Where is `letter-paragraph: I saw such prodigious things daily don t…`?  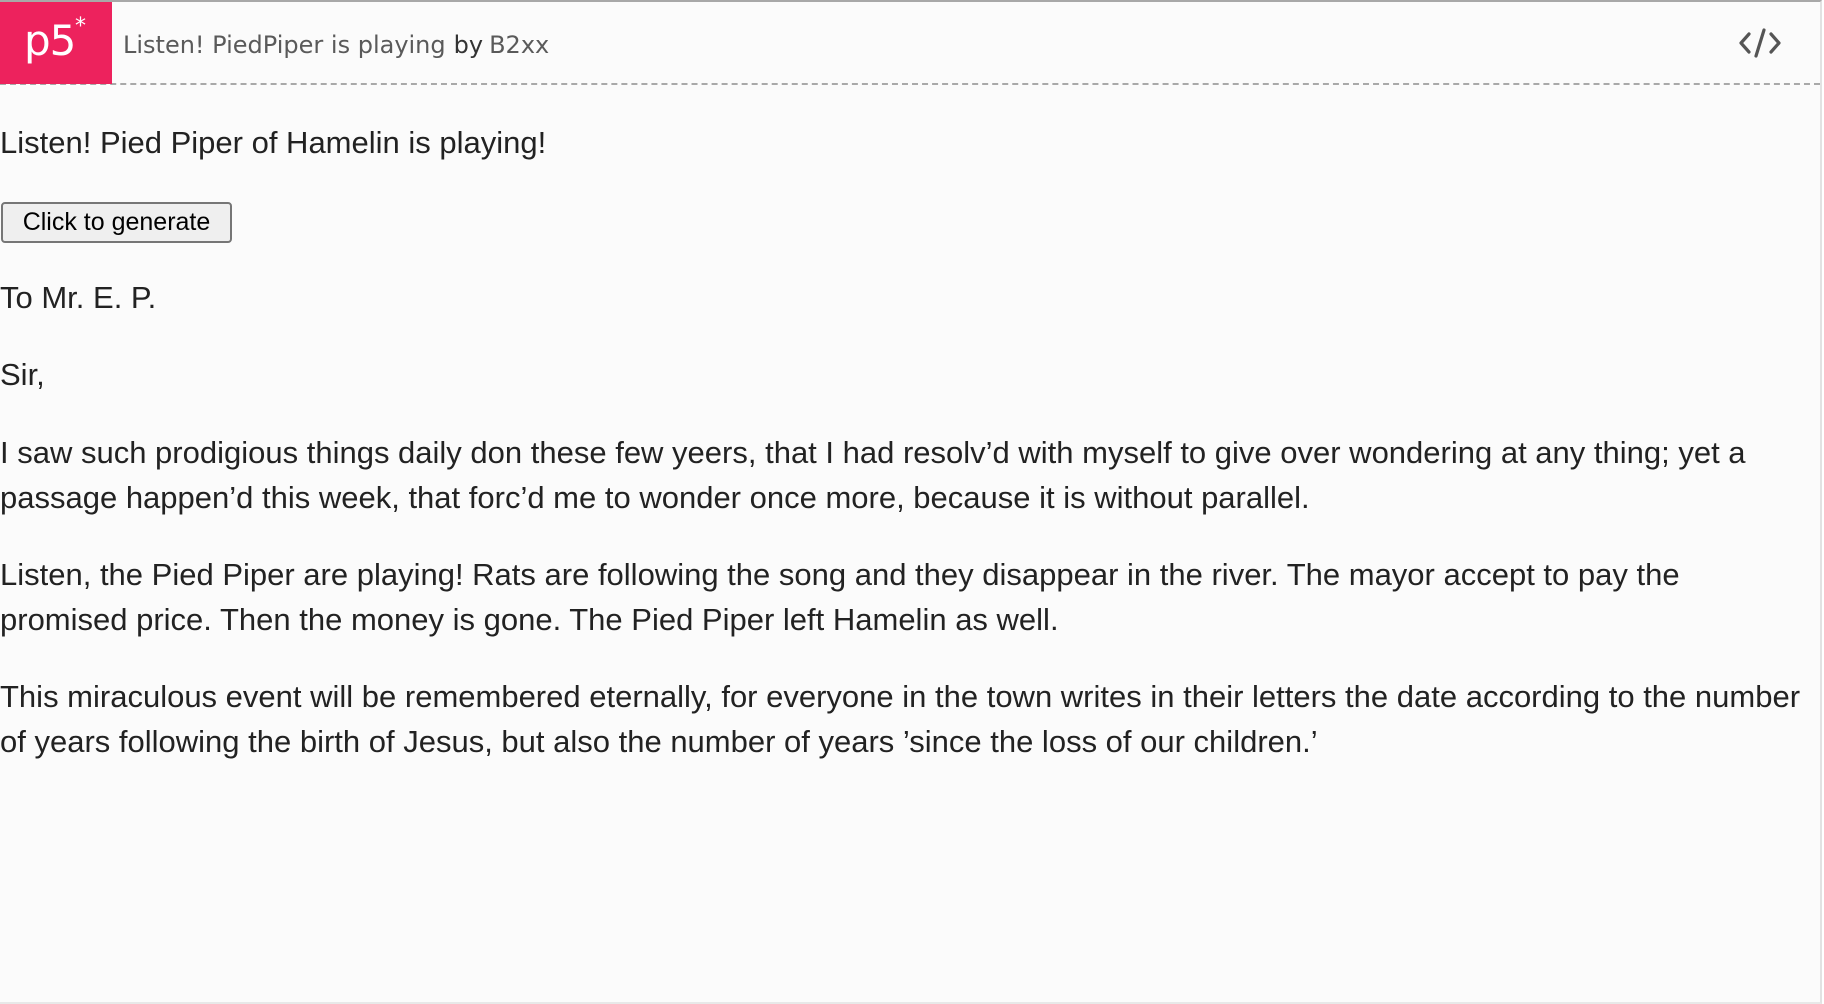 letter-paragraph: I saw such prodigious things daily don t… is located at coordinates (873, 475).